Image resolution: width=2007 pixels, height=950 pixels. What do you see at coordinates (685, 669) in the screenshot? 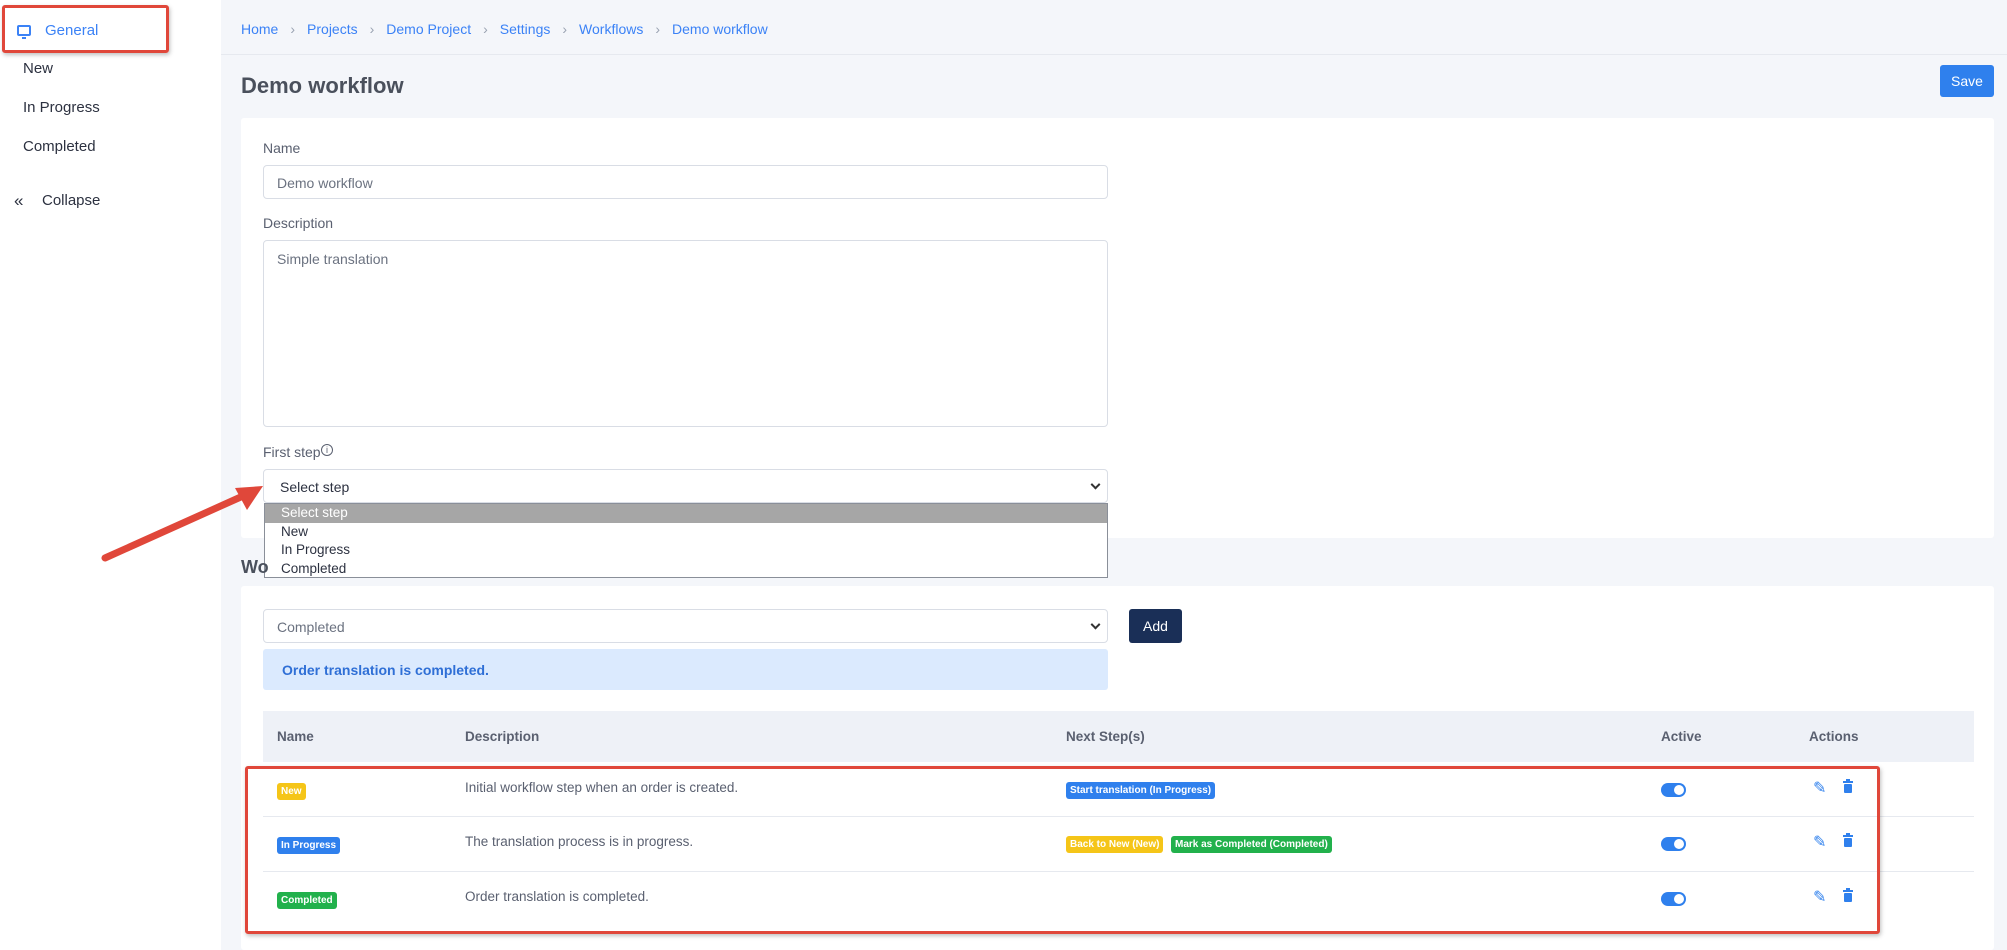
I see `step-info-alert: Order translation is completed.` at bounding box center [685, 669].